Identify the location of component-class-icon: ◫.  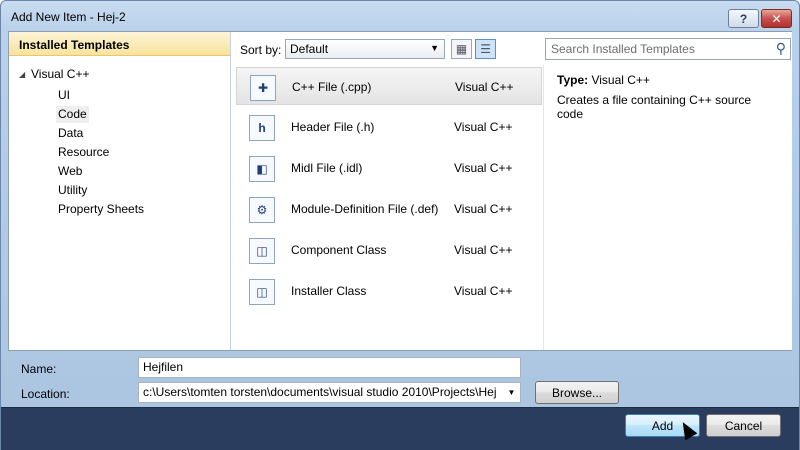
(262, 251).